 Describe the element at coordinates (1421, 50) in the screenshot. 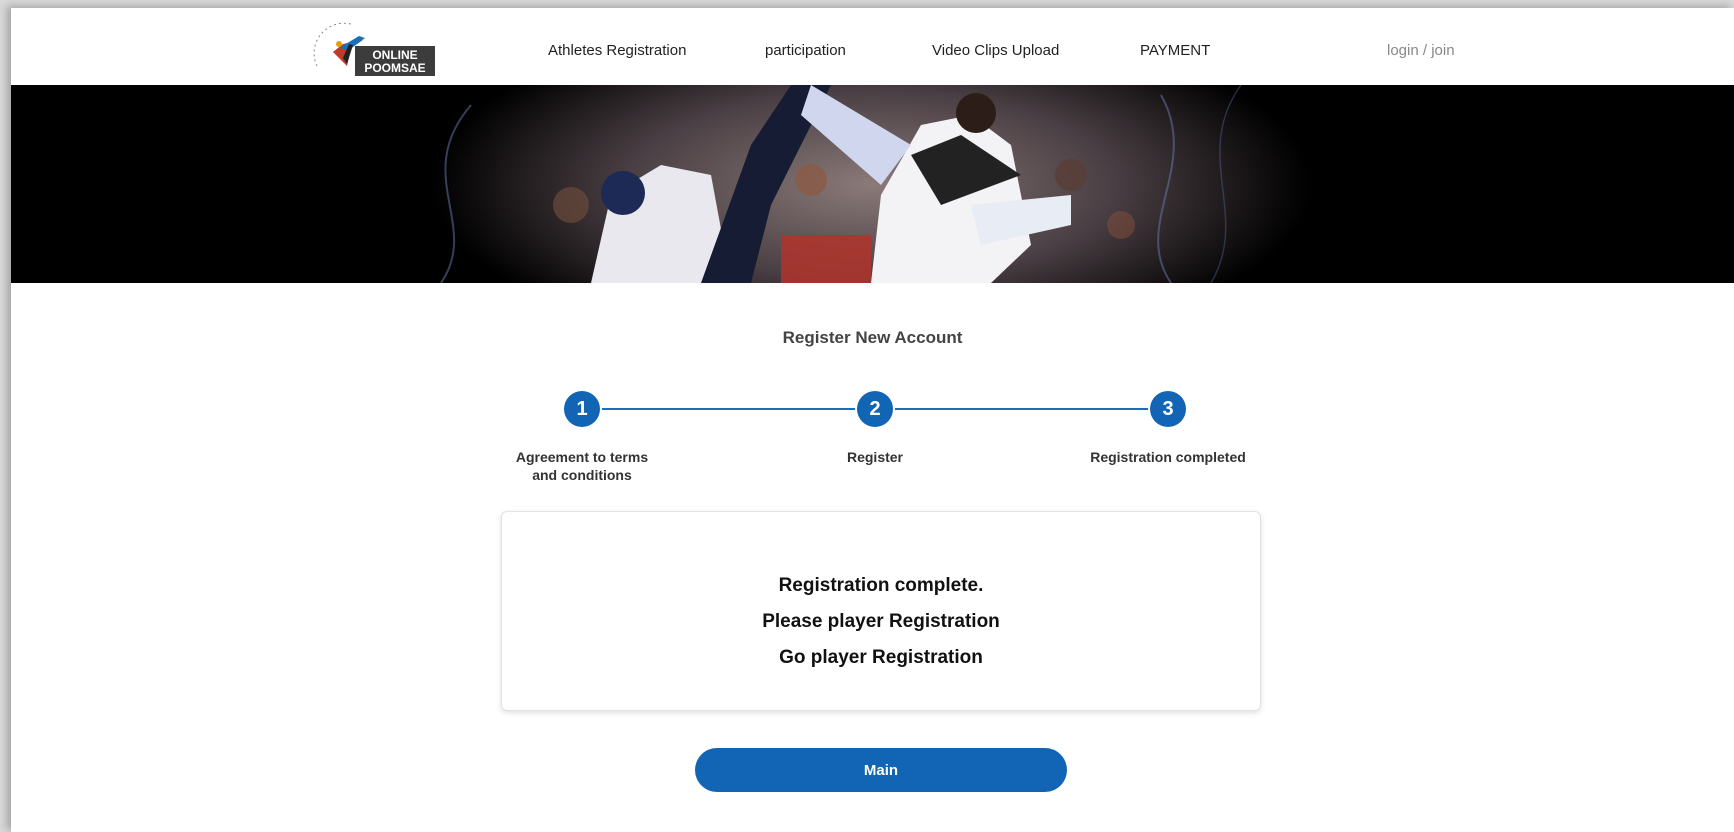

I see `login-join-link: login / join` at that location.